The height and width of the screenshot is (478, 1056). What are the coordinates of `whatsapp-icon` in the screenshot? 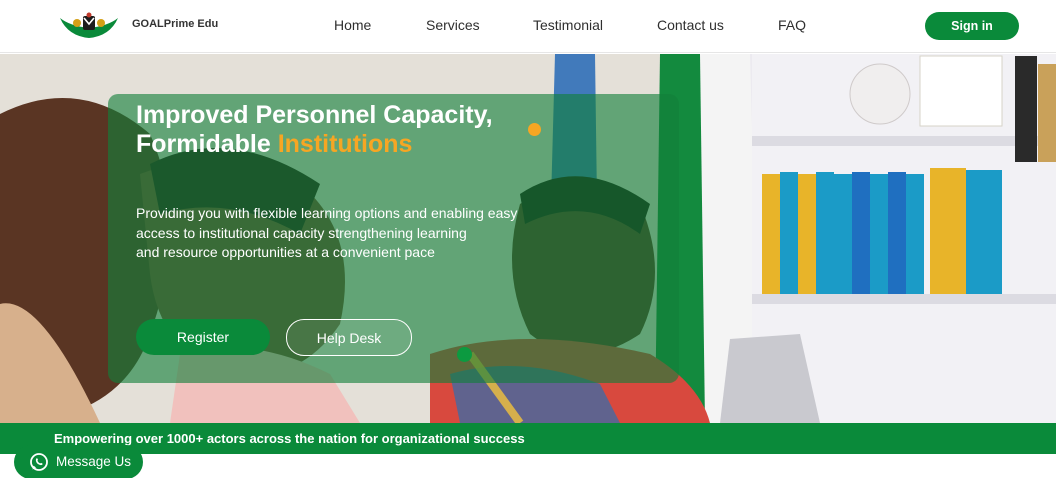 It's located at (39, 462).